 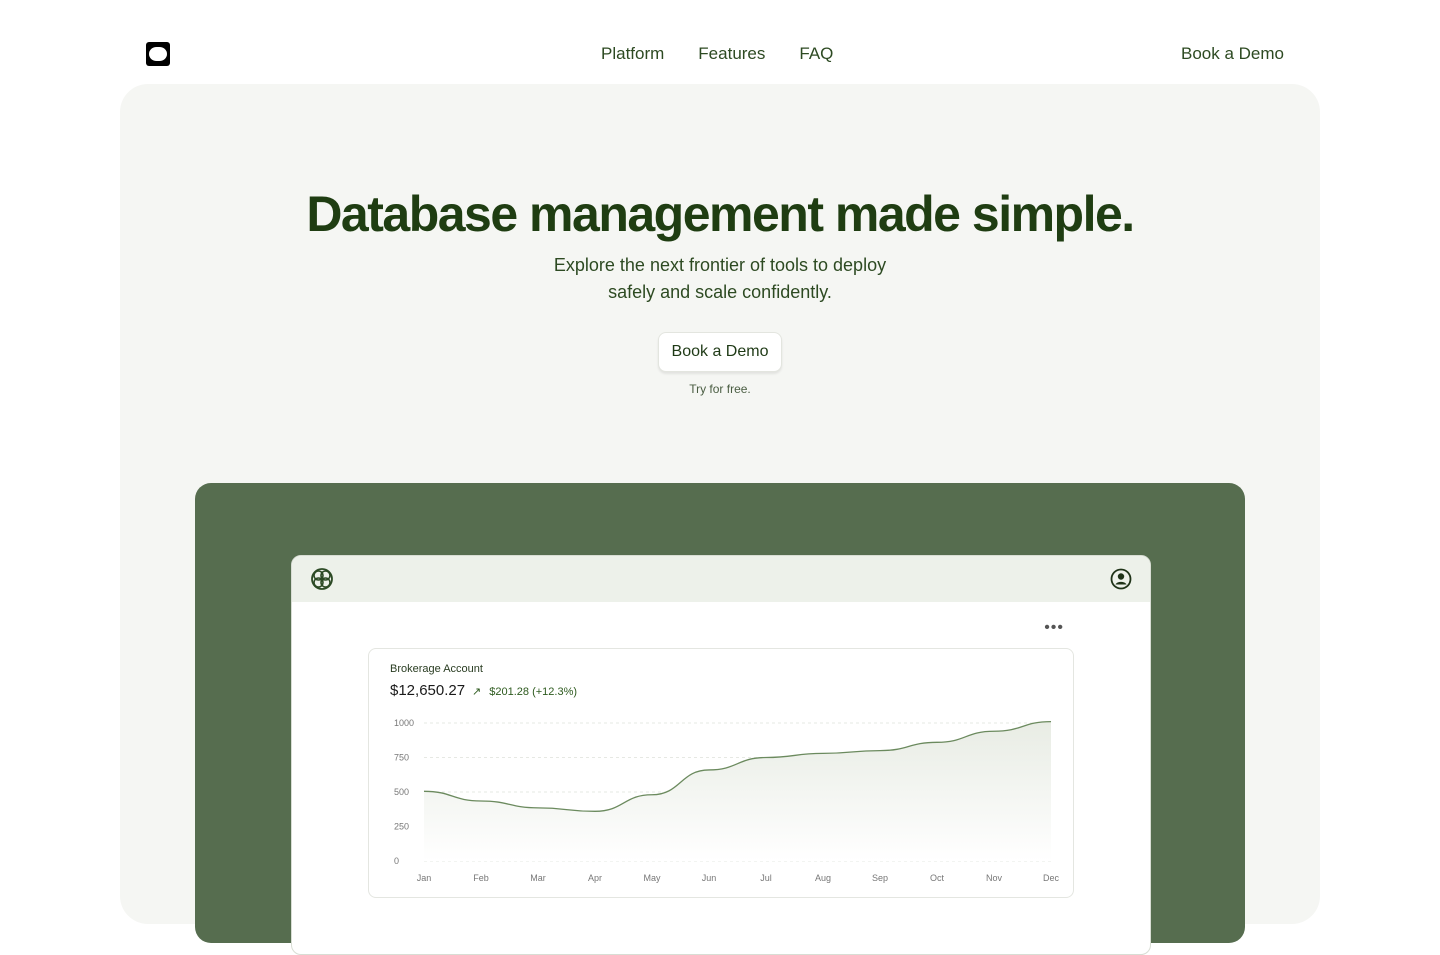 I want to click on y-tick-label: 1000, so click(x=404, y=723).